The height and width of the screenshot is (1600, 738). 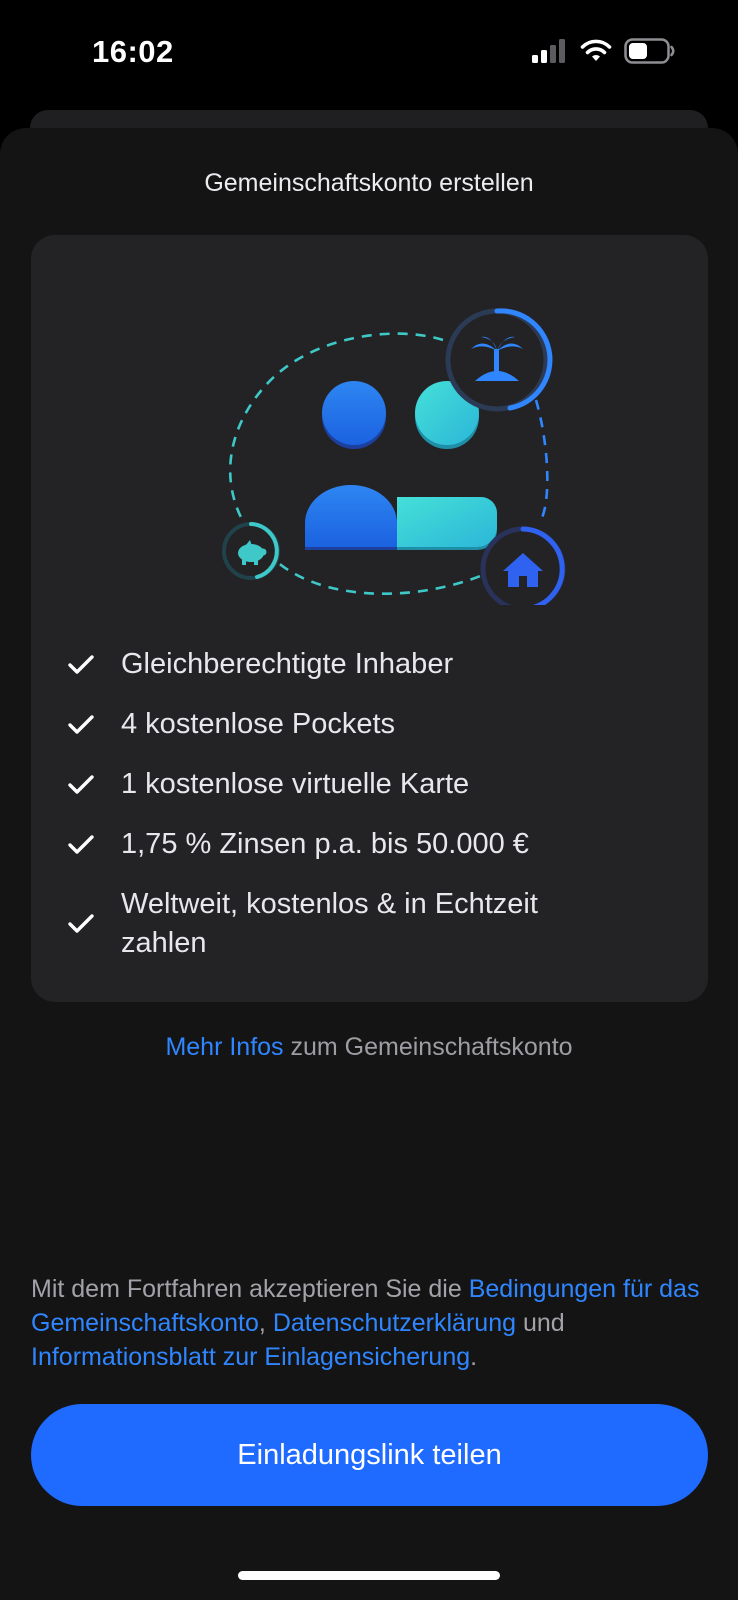 What do you see at coordinates (351, 465) in the screenshot?
I see `person-icon` at bounding box center [351, 465].